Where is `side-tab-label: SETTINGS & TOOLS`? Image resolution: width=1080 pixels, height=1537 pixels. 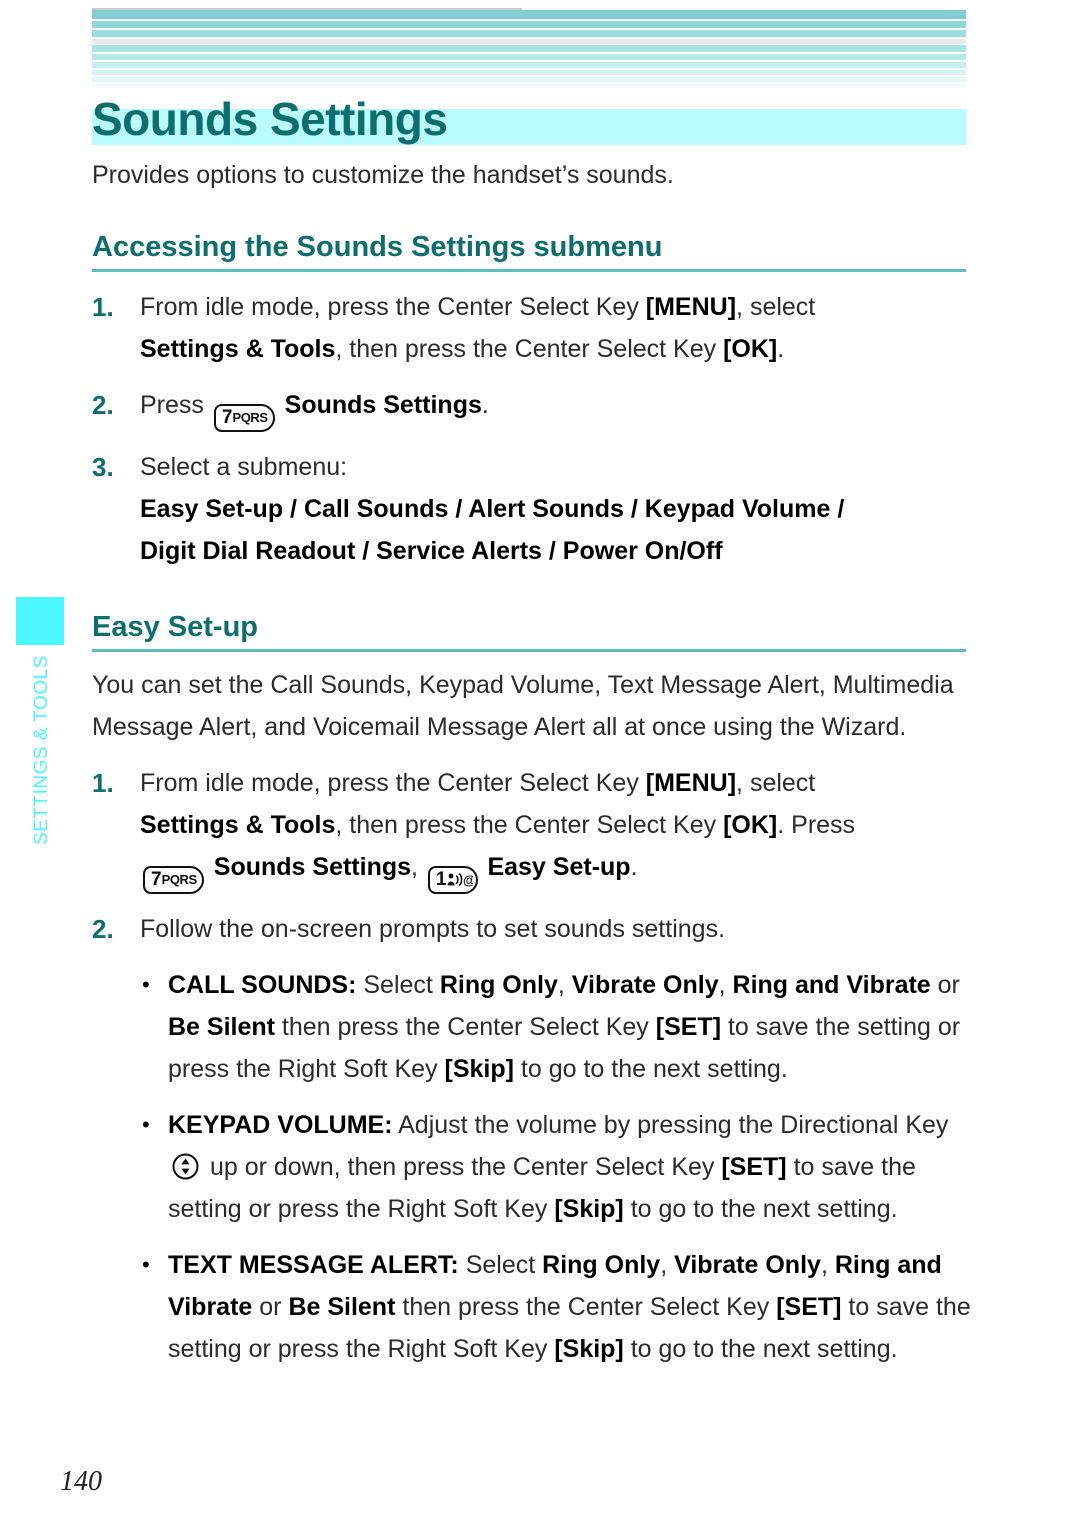
side-tab-label: SETTINGS & TOOLS is located at coordinates (41, 750).